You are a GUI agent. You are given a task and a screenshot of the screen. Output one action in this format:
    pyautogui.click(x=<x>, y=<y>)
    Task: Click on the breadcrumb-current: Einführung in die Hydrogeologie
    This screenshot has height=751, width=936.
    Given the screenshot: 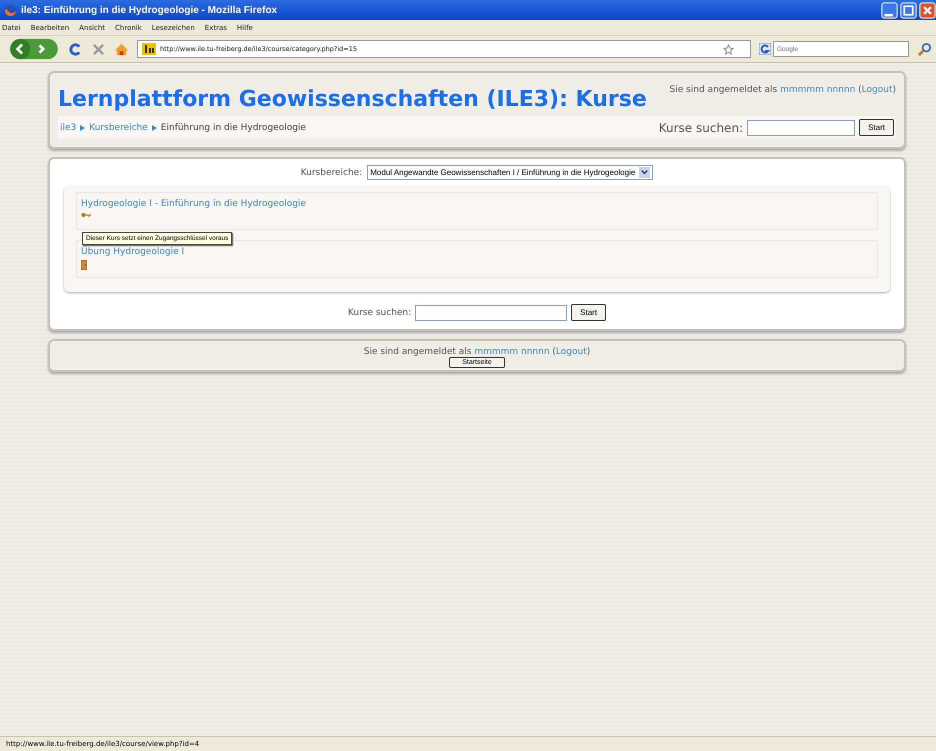 What is the action you would take?
    pyautogui.click(x=233, y=127)
    